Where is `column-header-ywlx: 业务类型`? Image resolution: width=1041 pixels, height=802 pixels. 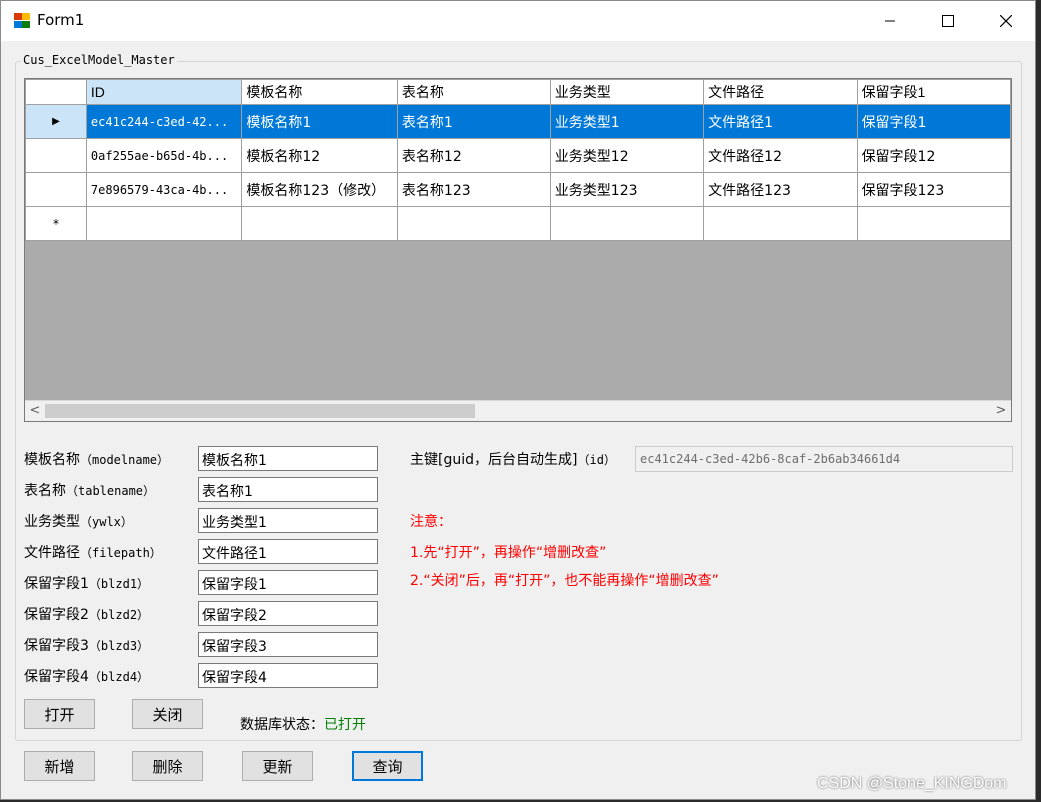 column-header-ywlx: 业务类型 is located at coordinates (627, 92).